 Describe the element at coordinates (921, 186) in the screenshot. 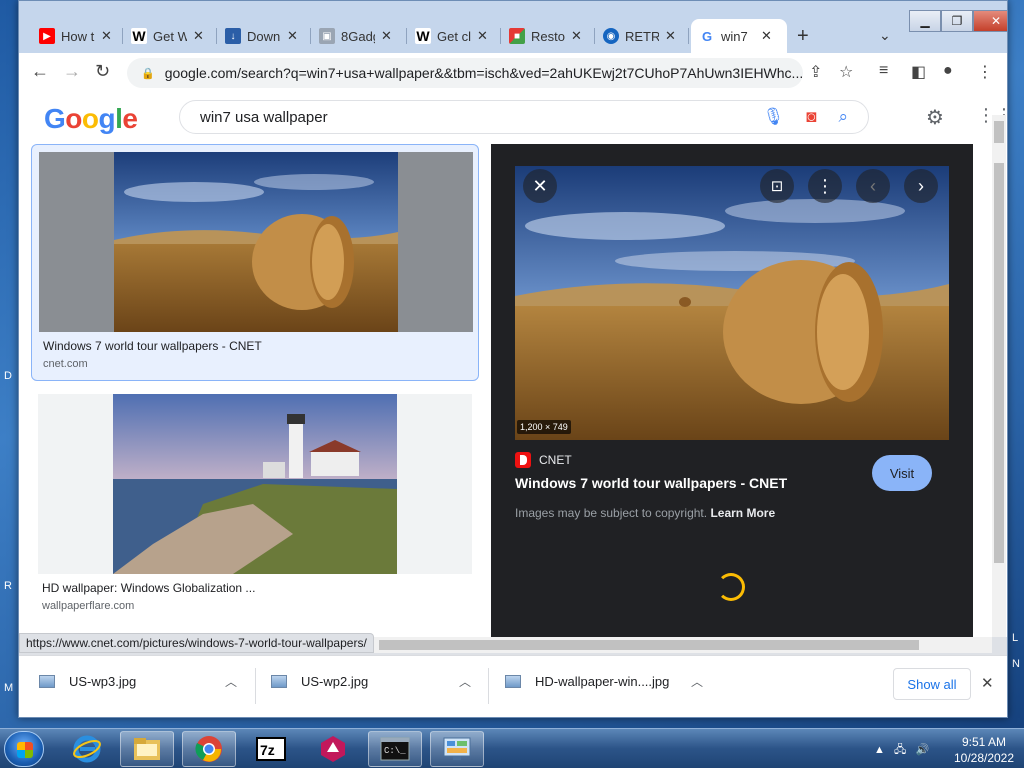

I see `chevron-right-icon: ›` at that location.